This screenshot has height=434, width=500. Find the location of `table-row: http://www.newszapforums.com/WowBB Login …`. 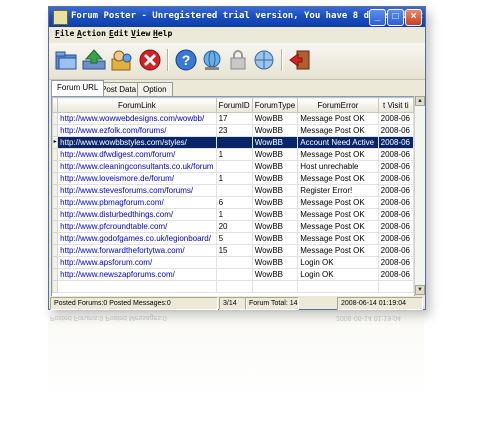

table-row: http://www.newszapforums.com/WowBB Login … is located at coordinates (233, 274).